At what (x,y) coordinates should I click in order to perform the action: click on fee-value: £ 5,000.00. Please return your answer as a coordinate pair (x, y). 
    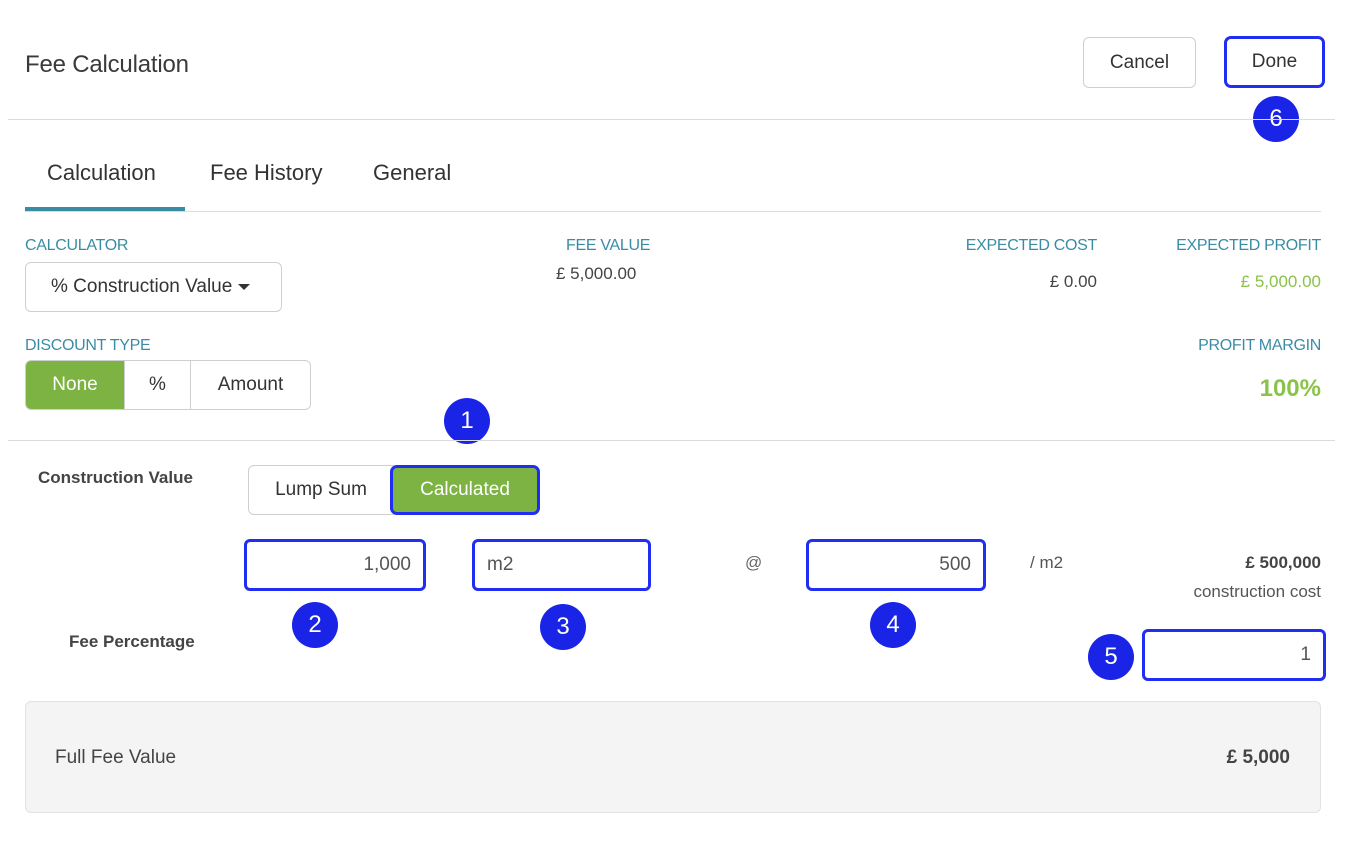
    Looking at the image, I should click on (596, 273).